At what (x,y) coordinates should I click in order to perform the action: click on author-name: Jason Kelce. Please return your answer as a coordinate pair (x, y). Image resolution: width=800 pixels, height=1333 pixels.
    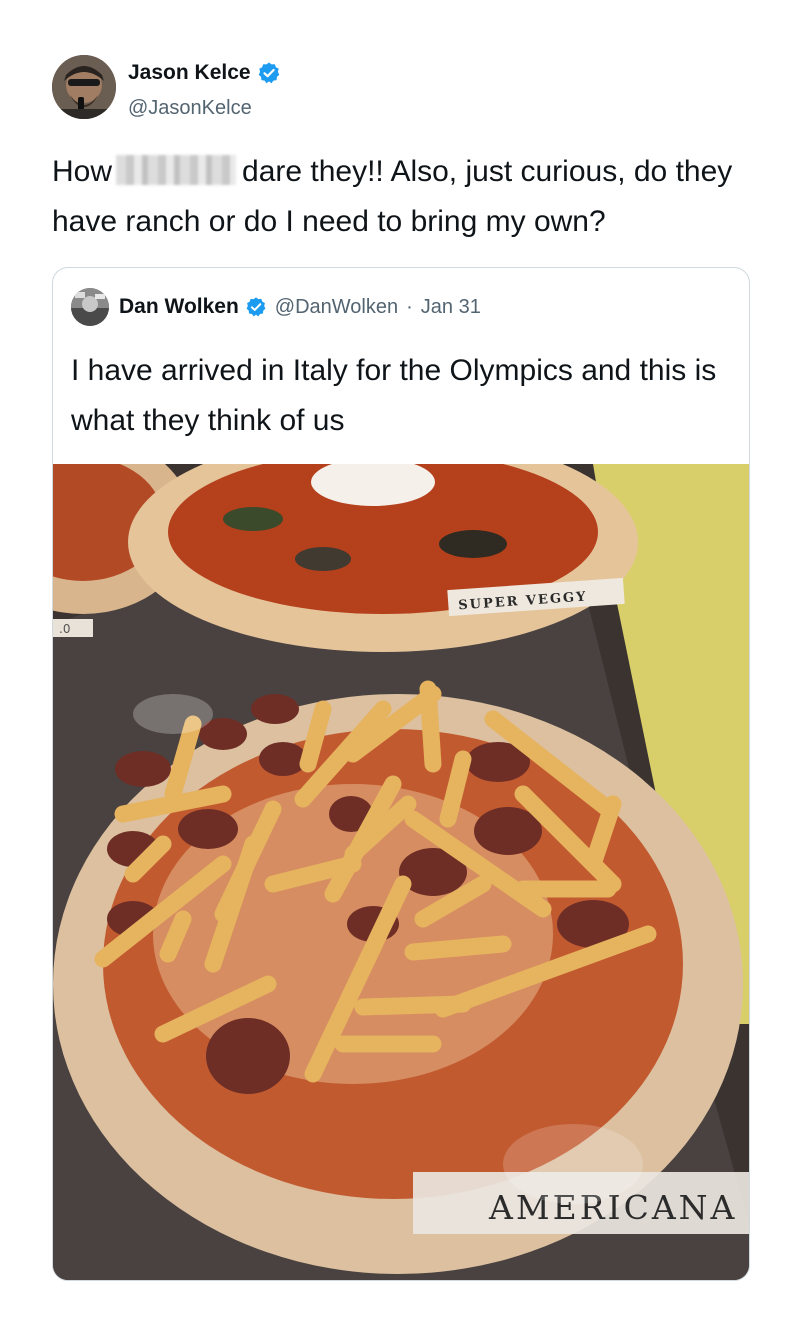
    Looking at the image, I should click on (189, 73).